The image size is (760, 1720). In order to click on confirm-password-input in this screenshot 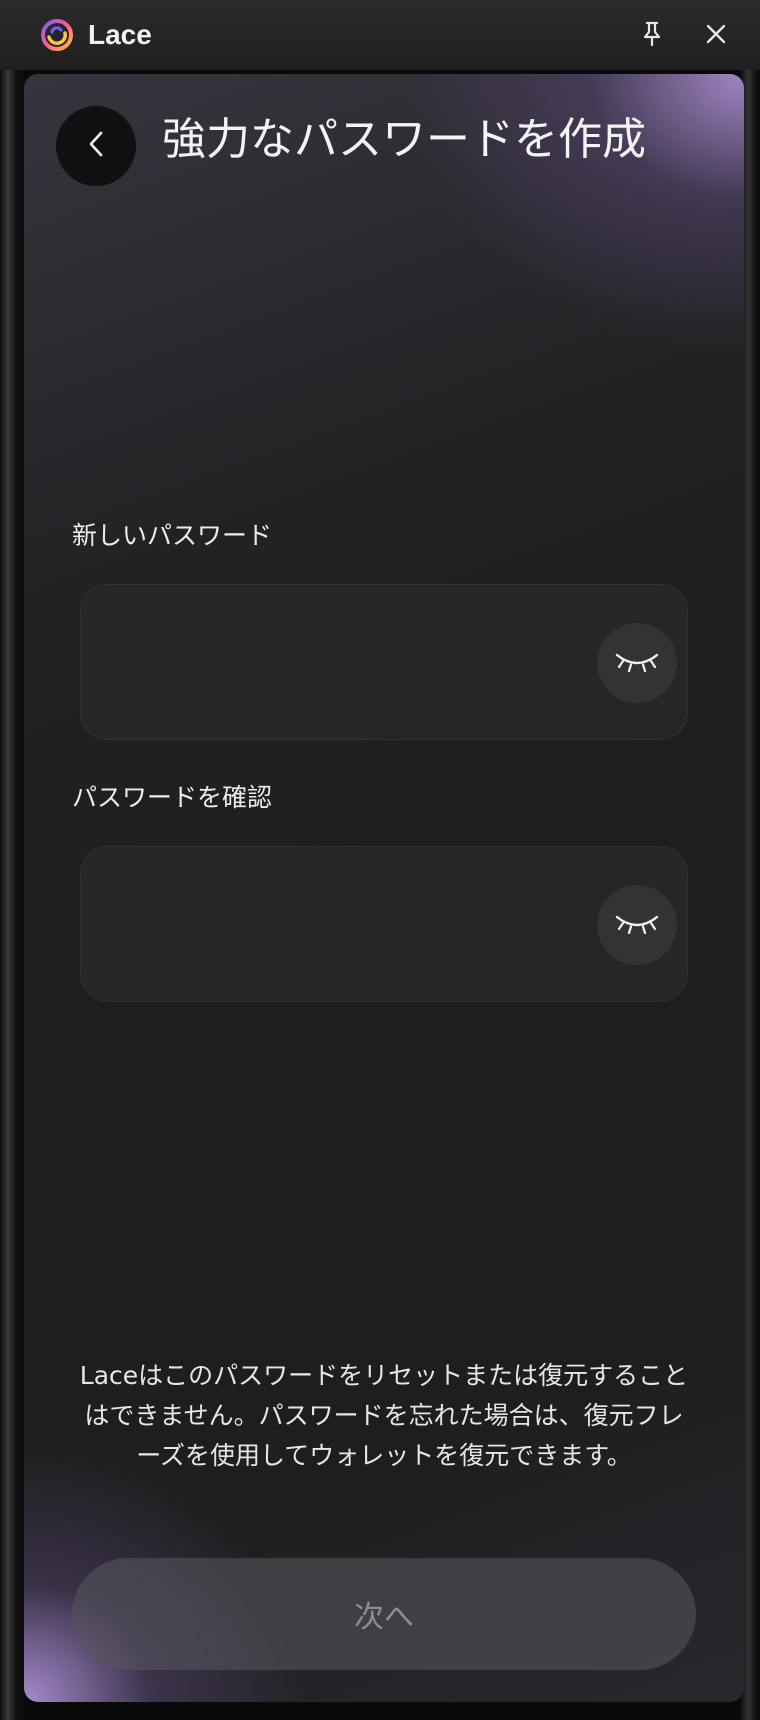, I will do `click(337, 925)`.